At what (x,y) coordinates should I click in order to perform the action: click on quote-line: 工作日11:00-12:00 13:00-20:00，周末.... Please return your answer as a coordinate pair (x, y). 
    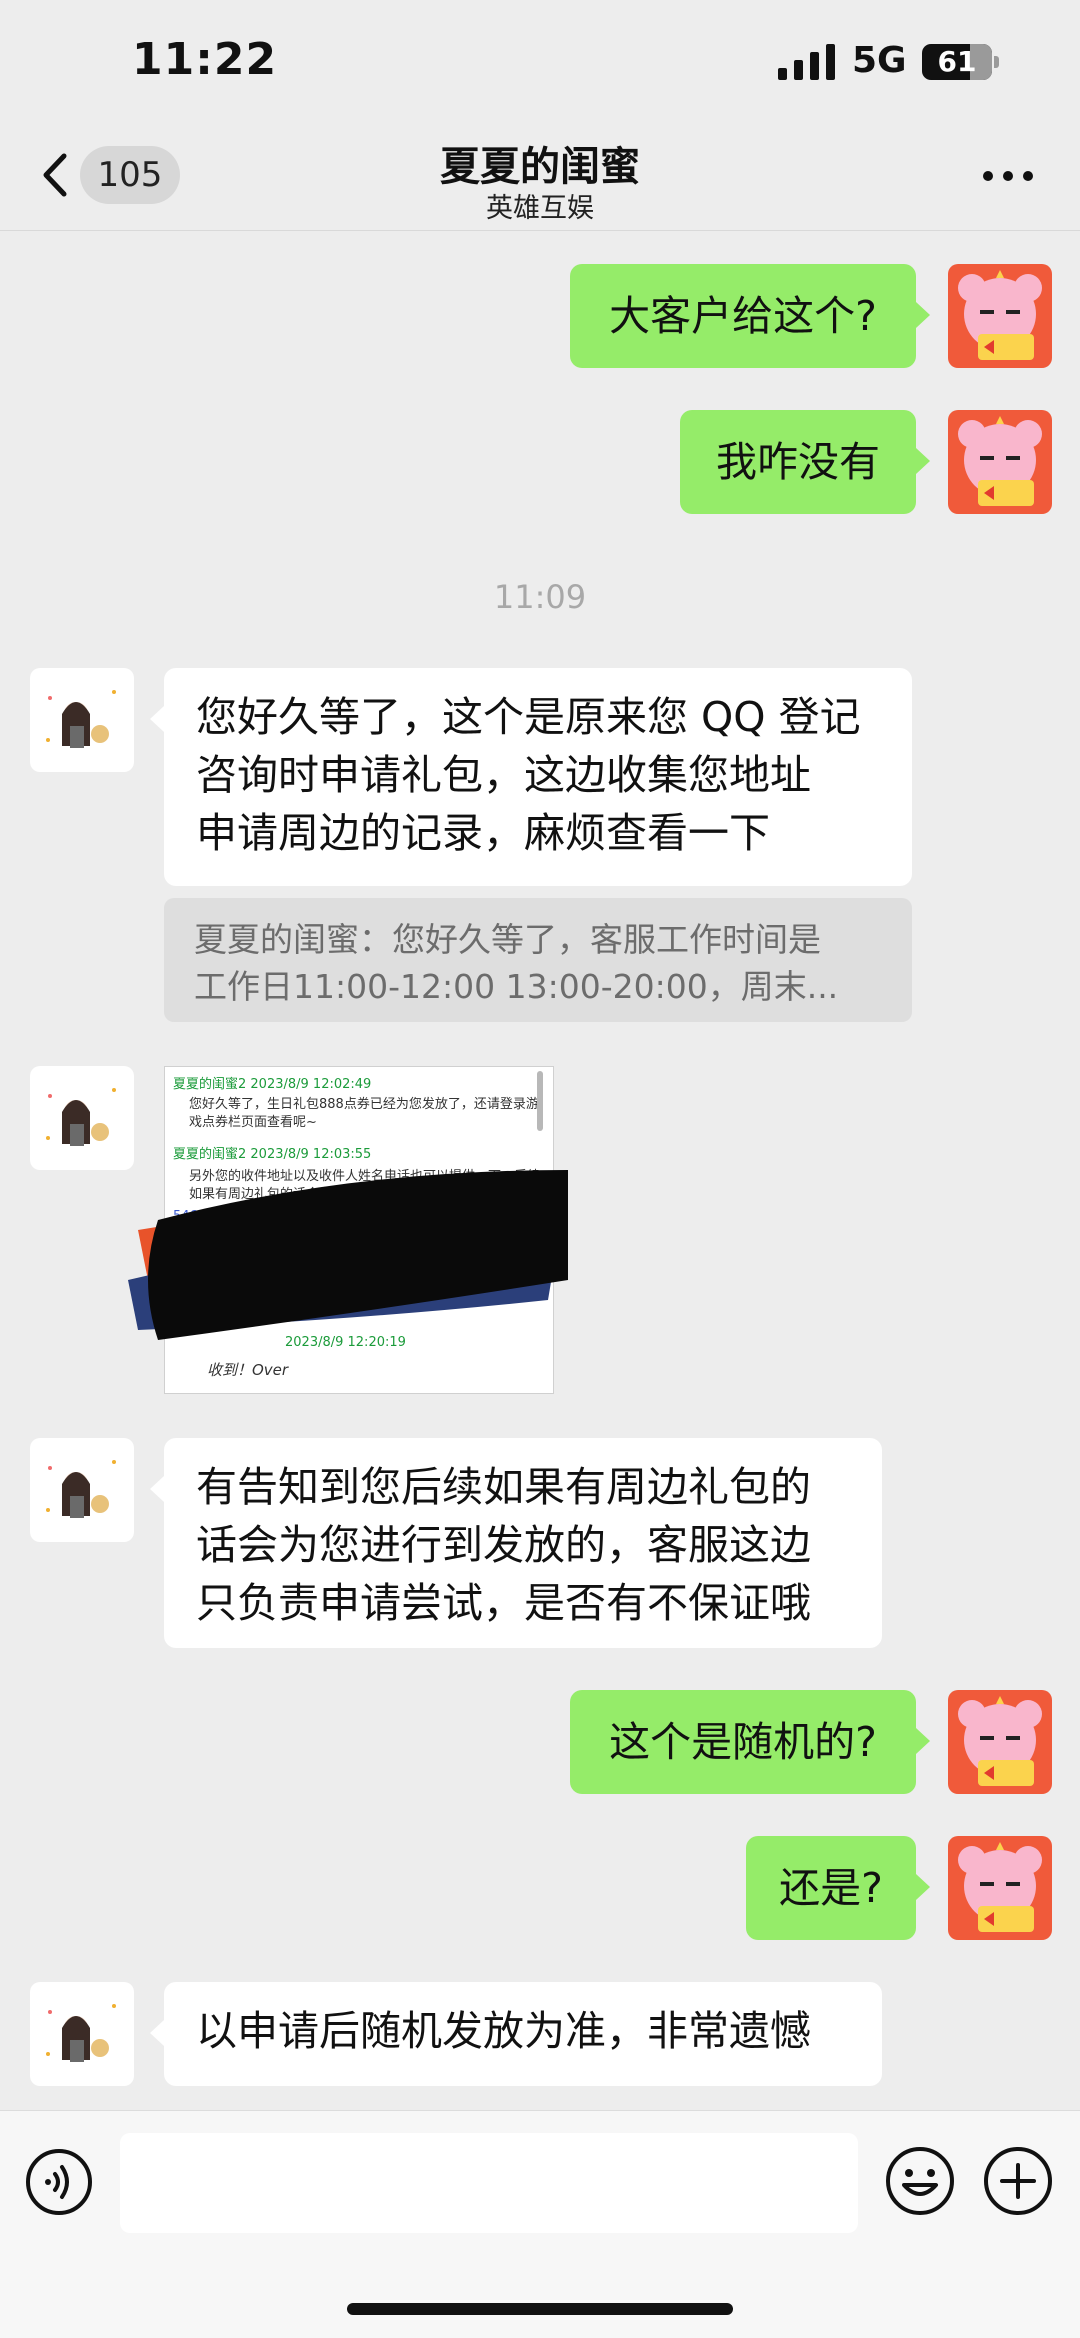
    Looking at the image, I should click on (516, 986).